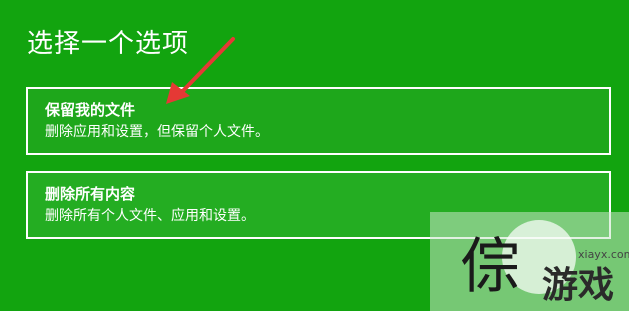 The height and width of the screenshot is (311, 629). Describe the element at coordinates (578, 285) in the screenshot. I see `watermark-game-text: 游戏` at that location.